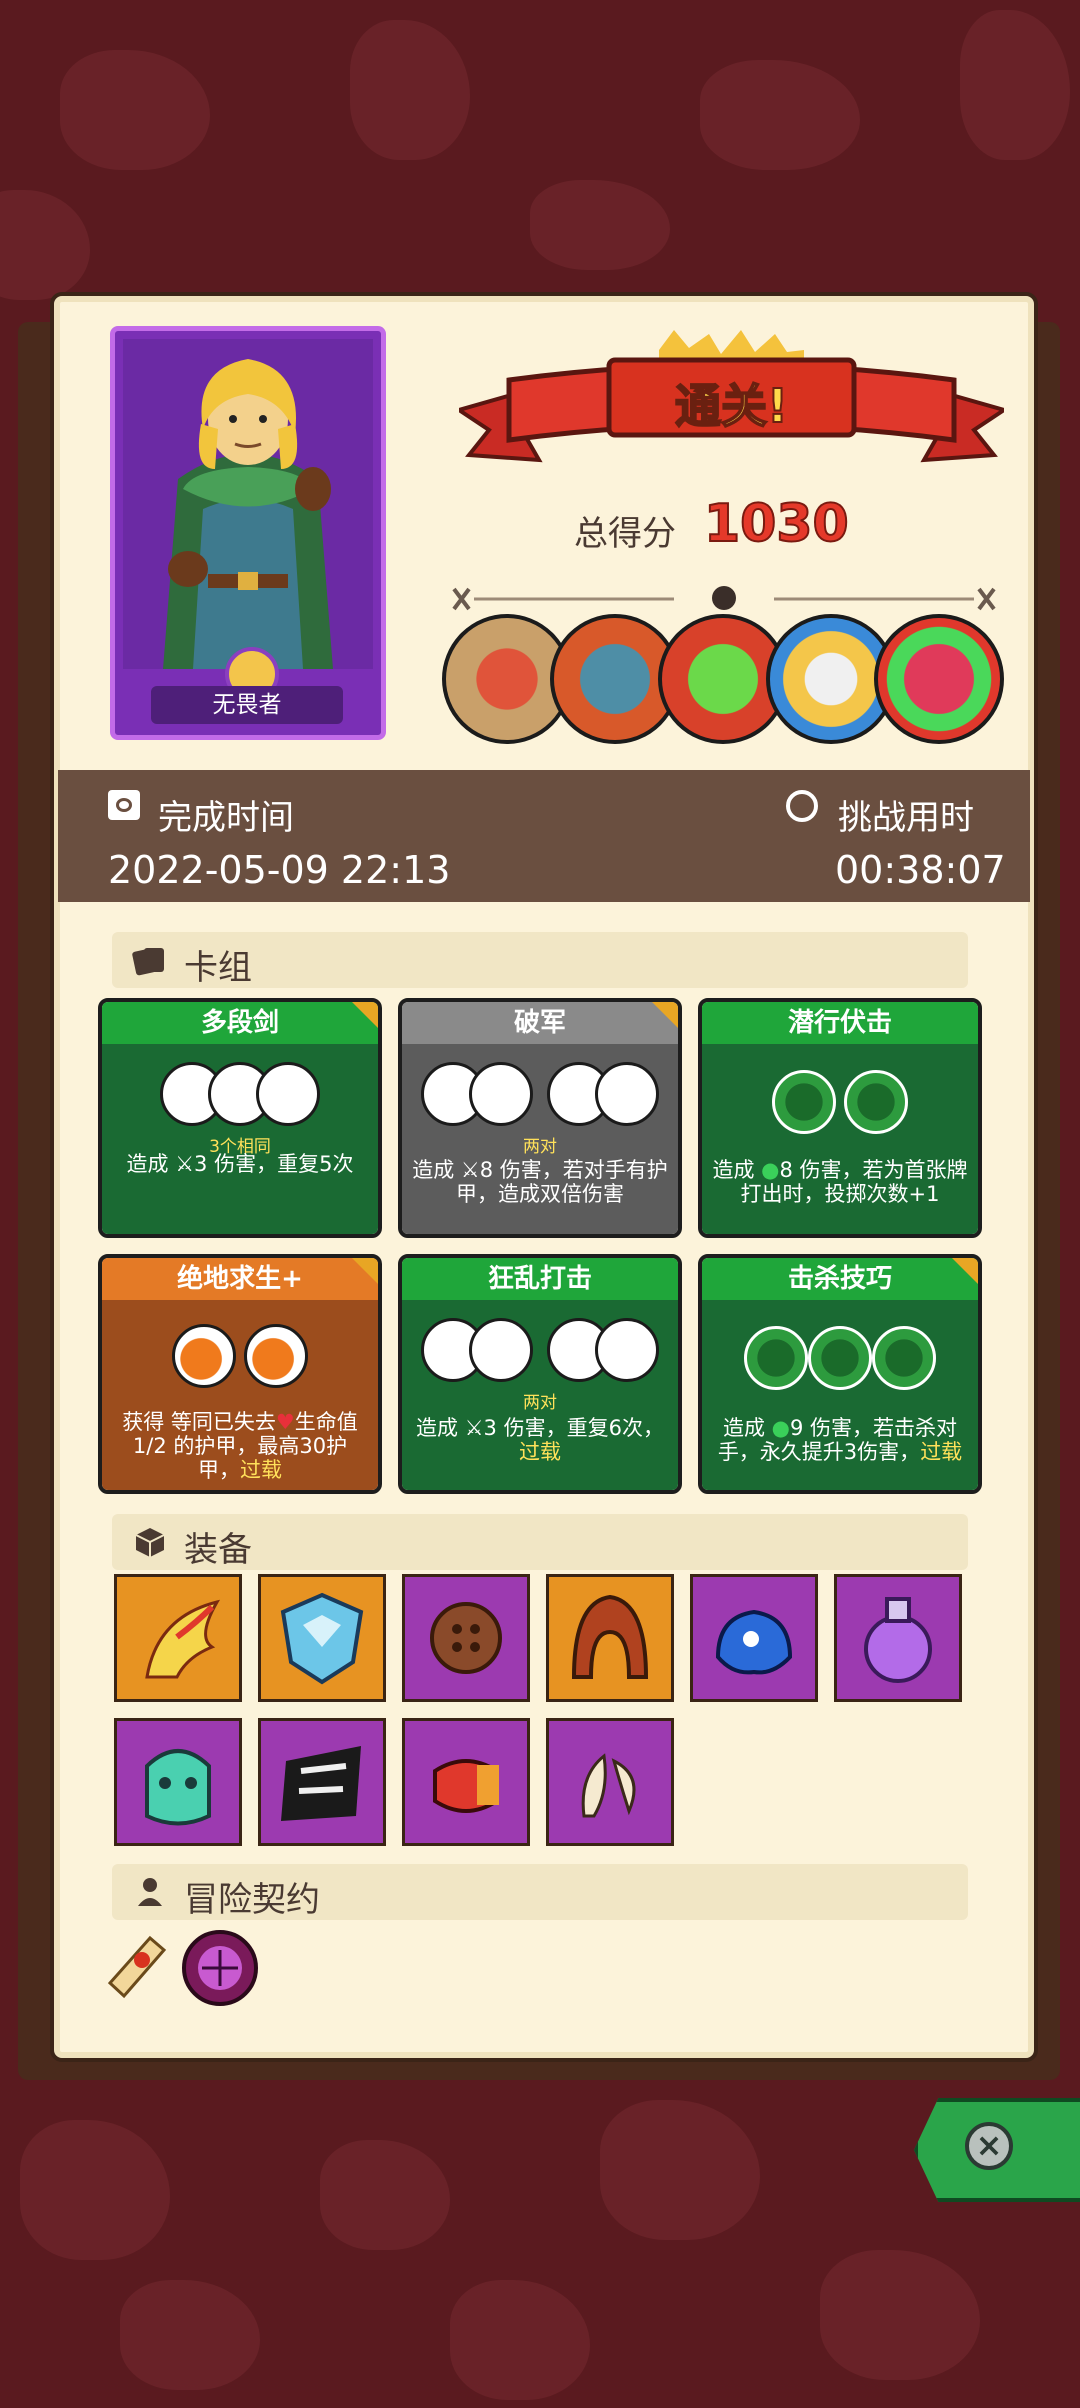 The height and width of the screenshot is (2408, 1080). I want to click on equipment-ice-shield, so click(322, 1638).